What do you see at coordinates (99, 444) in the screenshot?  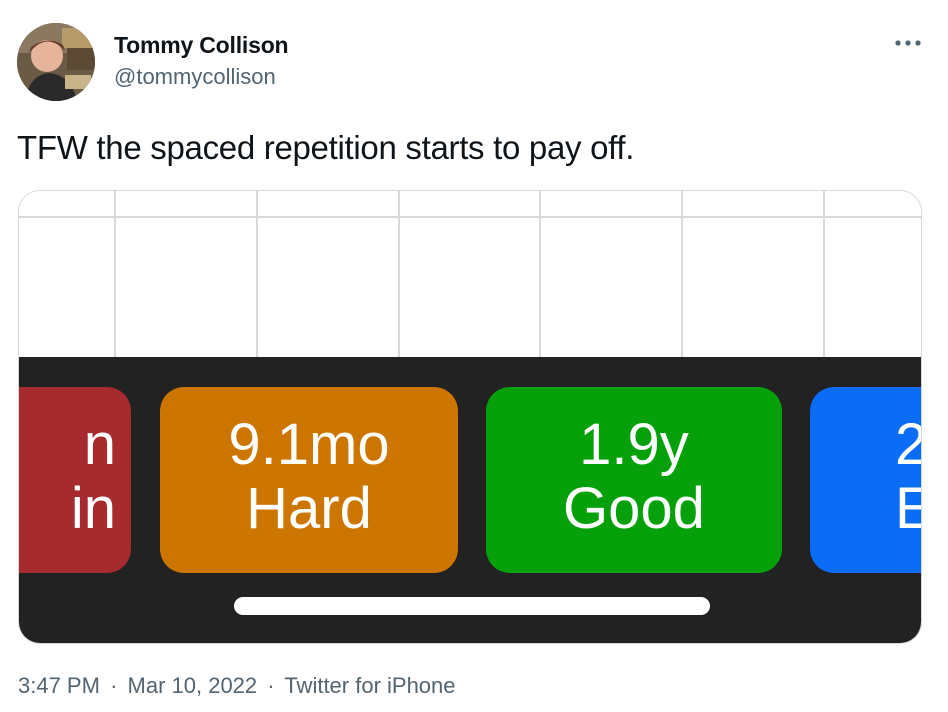 I see `again-interval: n` at bounding box center [99, 444].